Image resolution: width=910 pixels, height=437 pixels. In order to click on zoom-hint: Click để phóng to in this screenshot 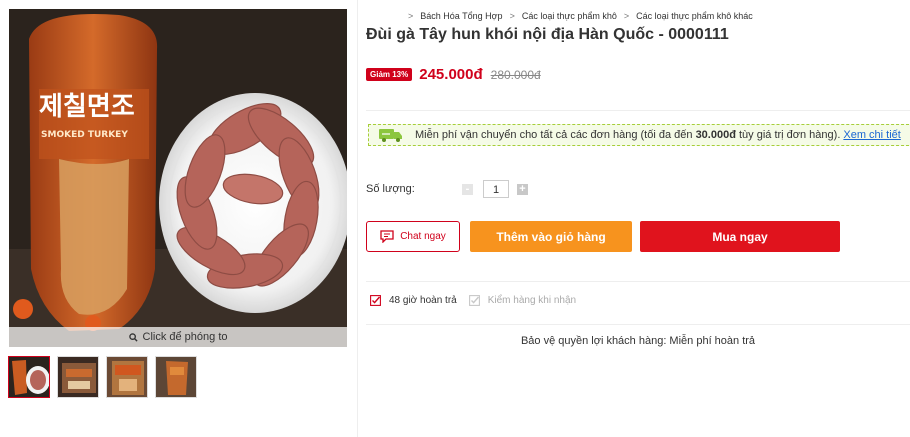, I will do `click(178, 337)`.